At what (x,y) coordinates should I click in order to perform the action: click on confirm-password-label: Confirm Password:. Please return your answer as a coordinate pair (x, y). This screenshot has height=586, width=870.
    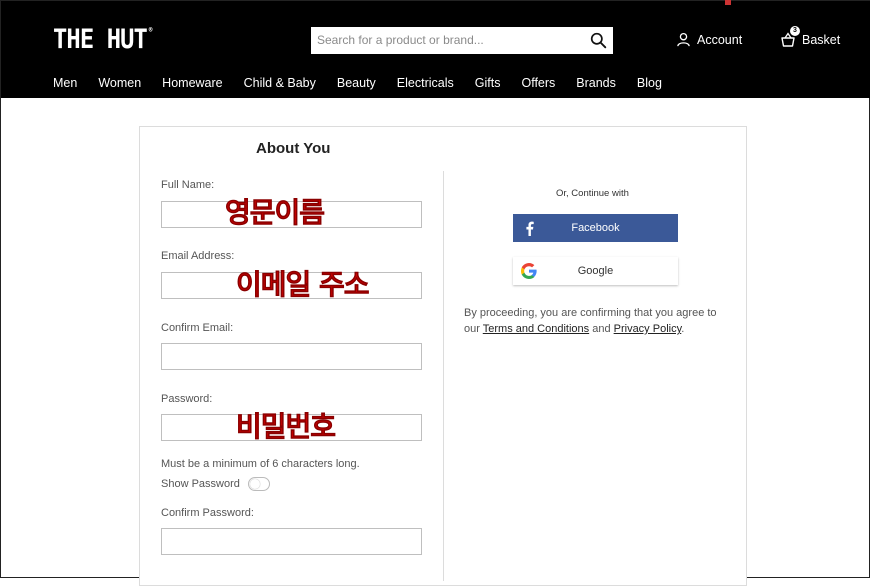
    Looking at the image, I should click on (207, 513).